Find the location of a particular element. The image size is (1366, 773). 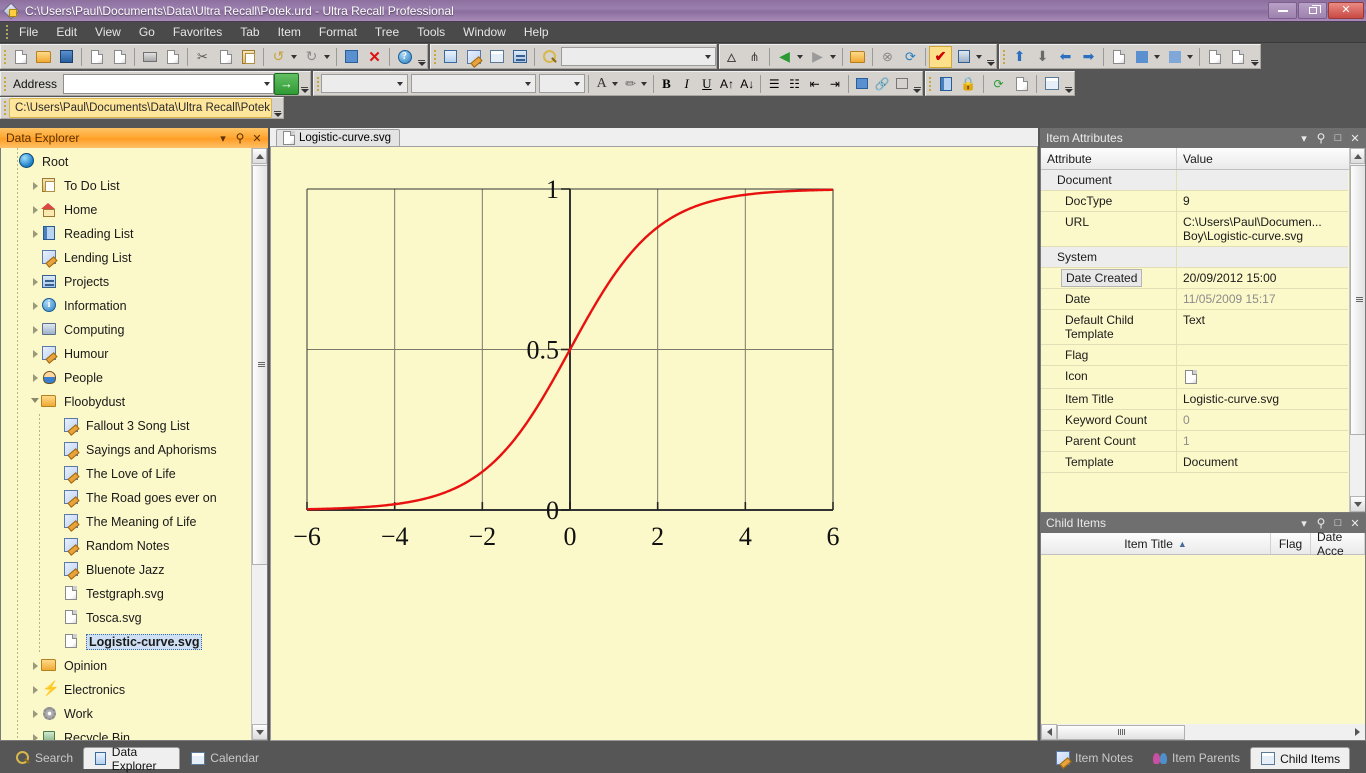

font-family-select is located at coordinates (473, 83).